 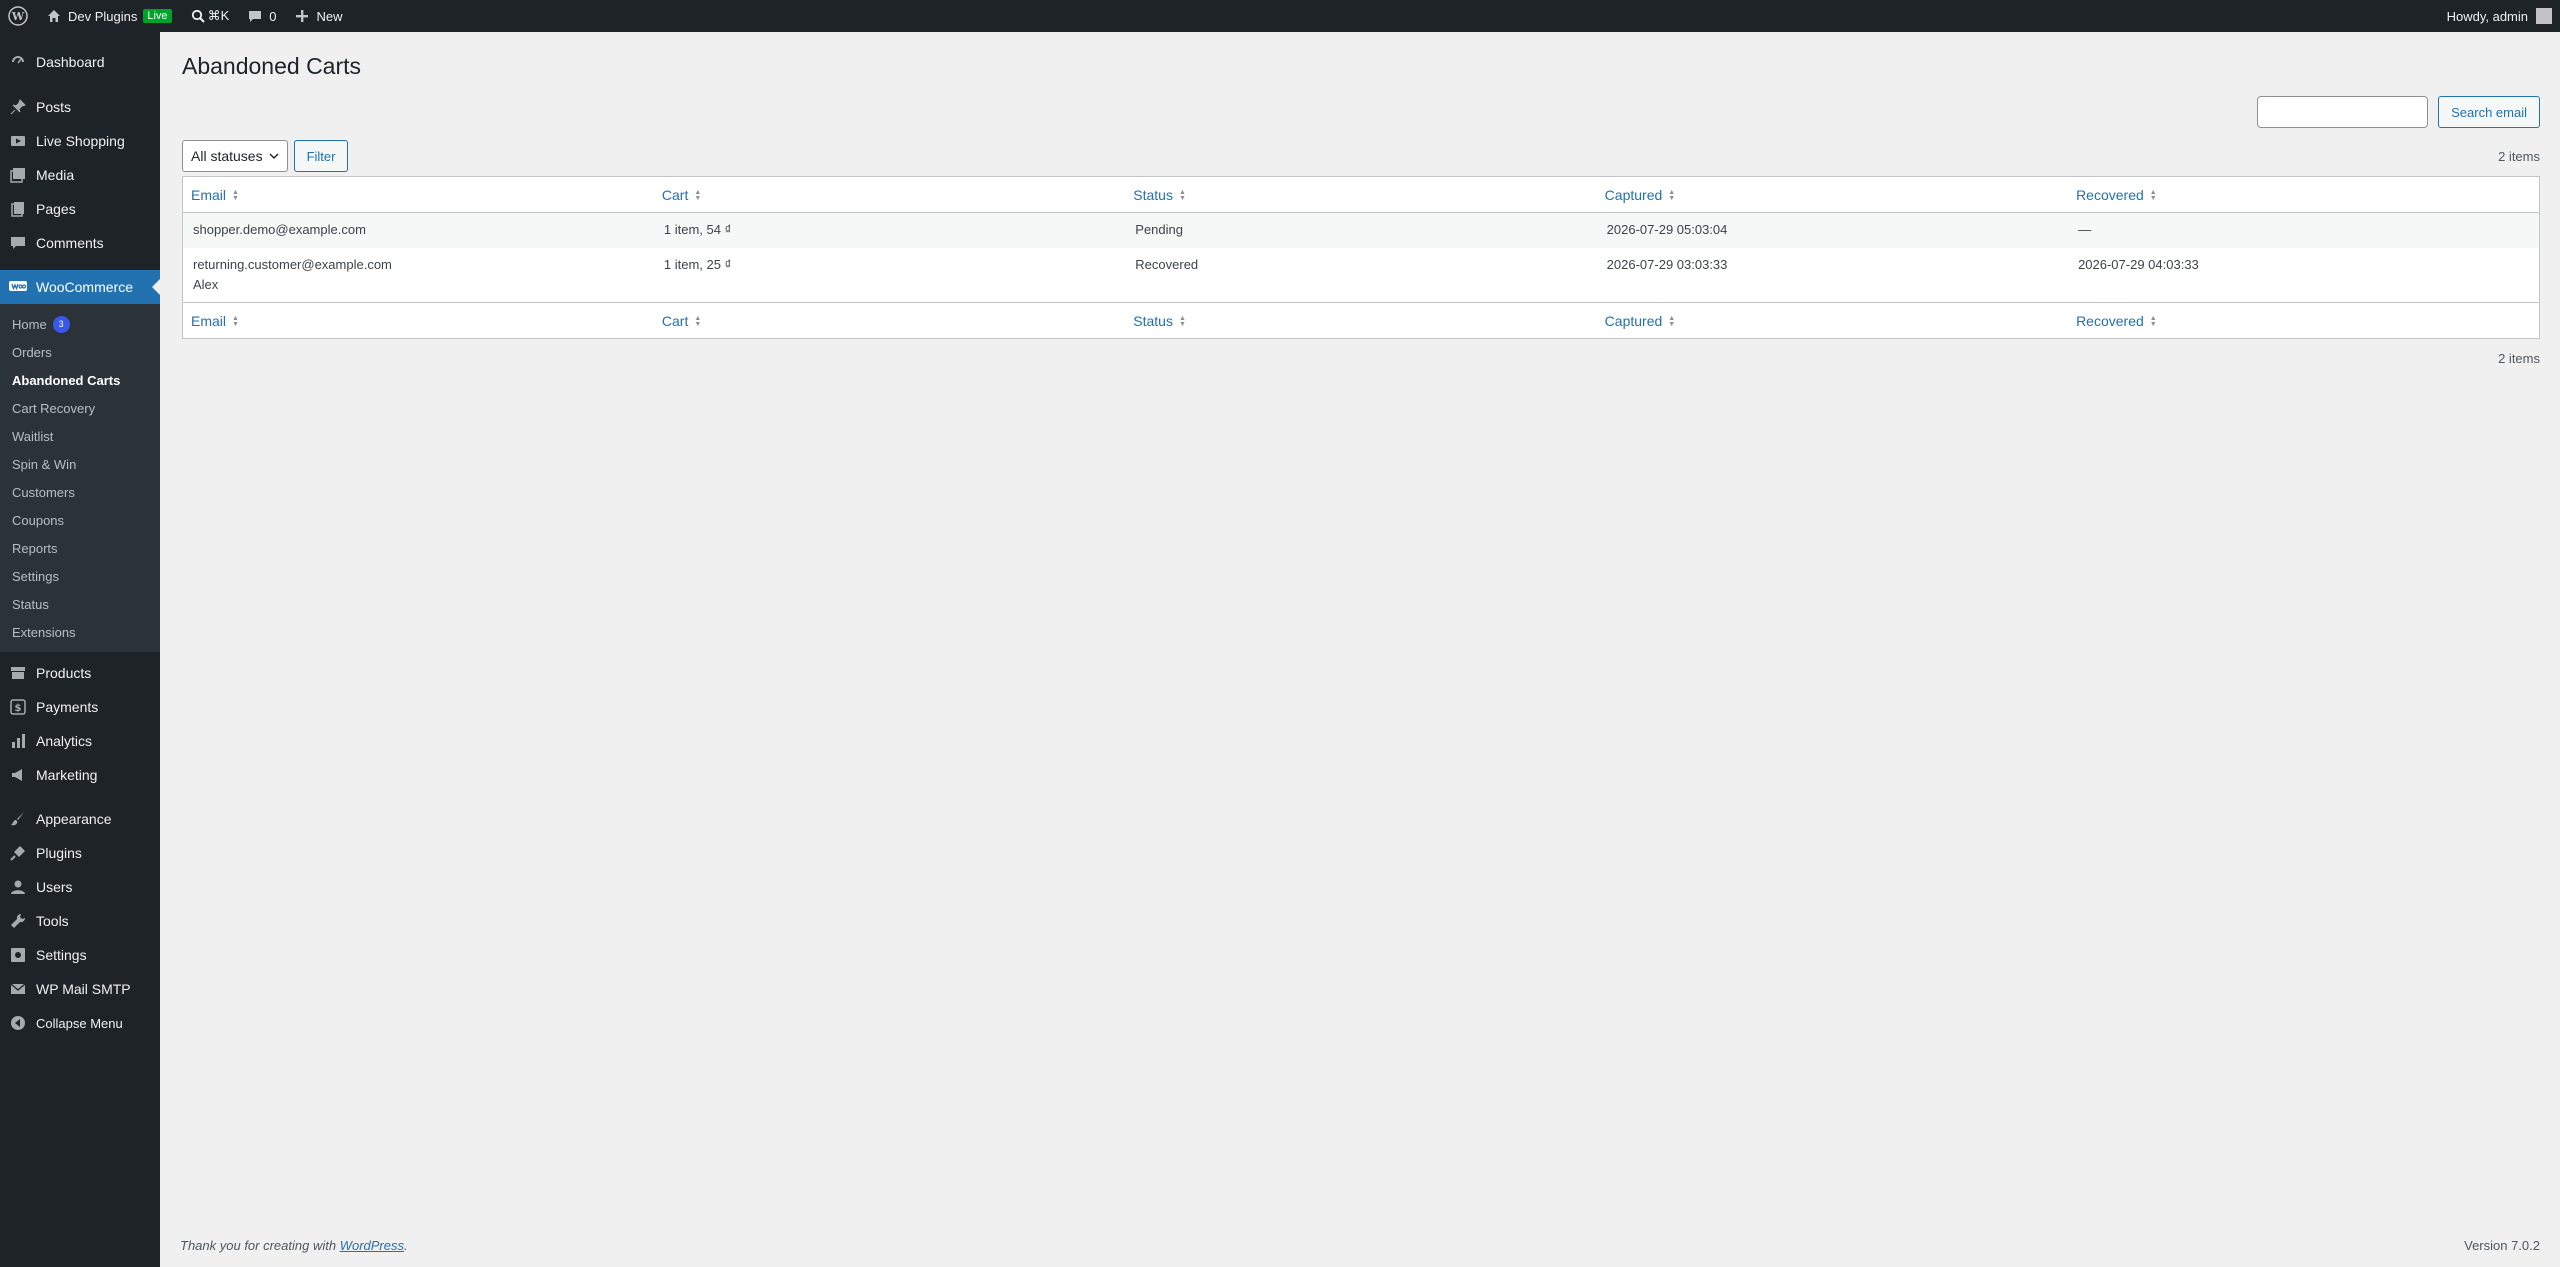 What do you see at coordinates (18, 775) in the screenshot?
I see `megaphone-icon` at bounding box center [18, 775].